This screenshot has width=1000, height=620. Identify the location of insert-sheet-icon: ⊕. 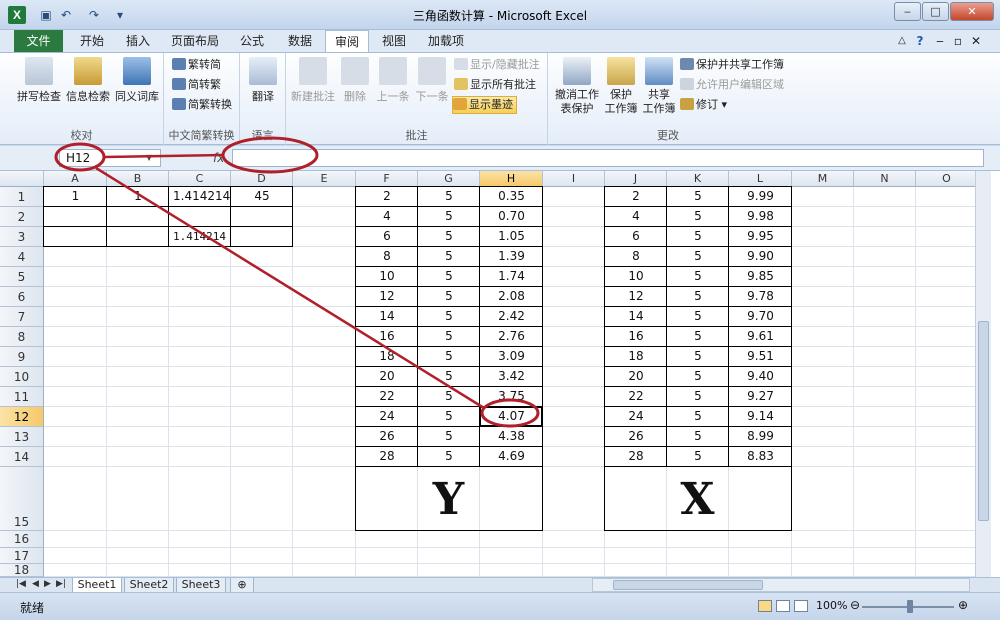
(242, 585).